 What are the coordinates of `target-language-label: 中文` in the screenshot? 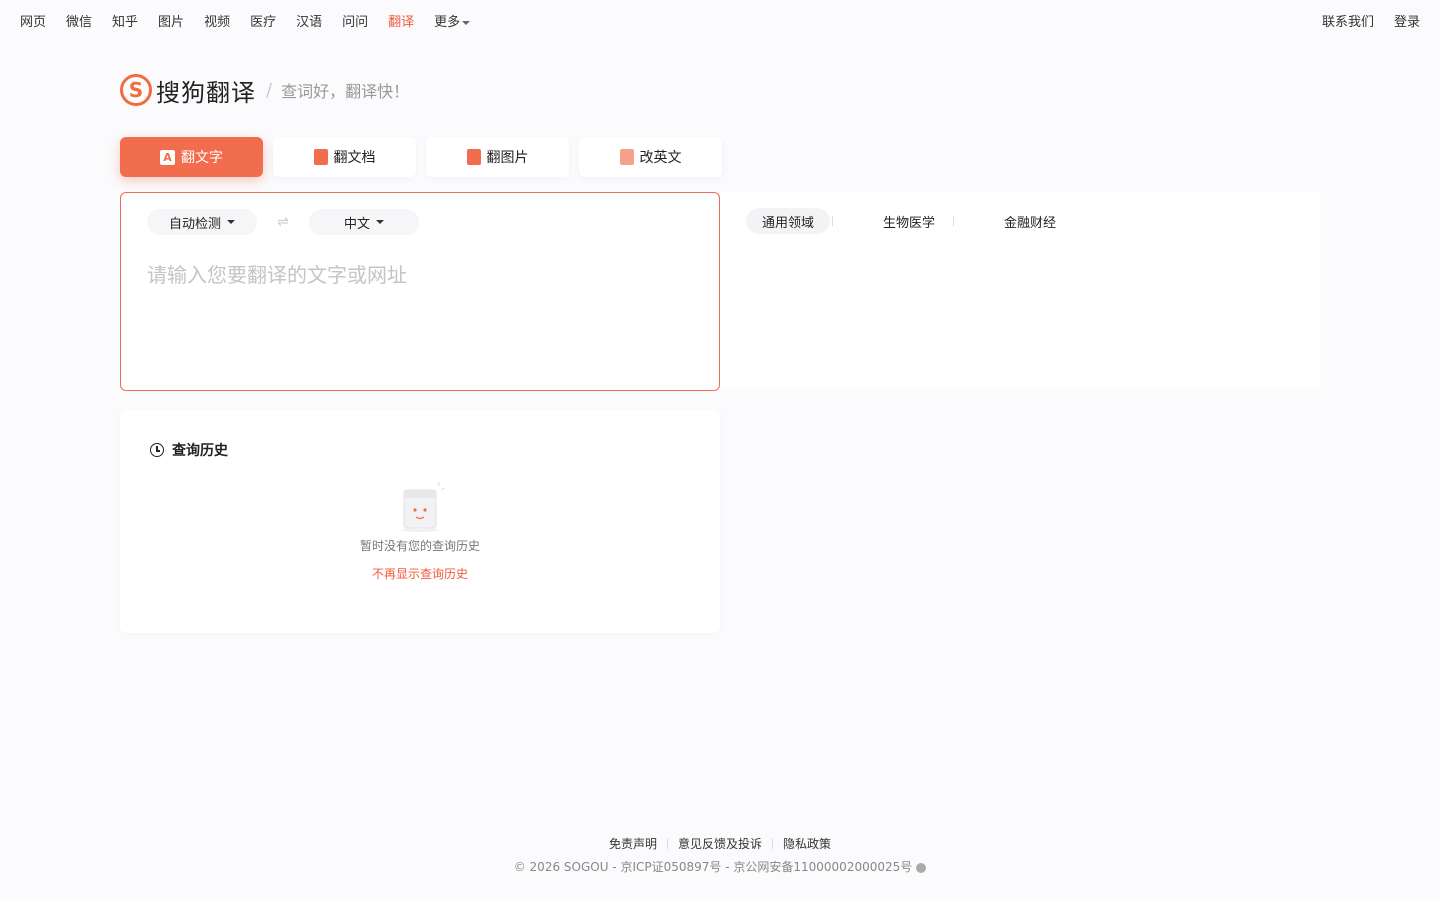 It's located at (356, 224).